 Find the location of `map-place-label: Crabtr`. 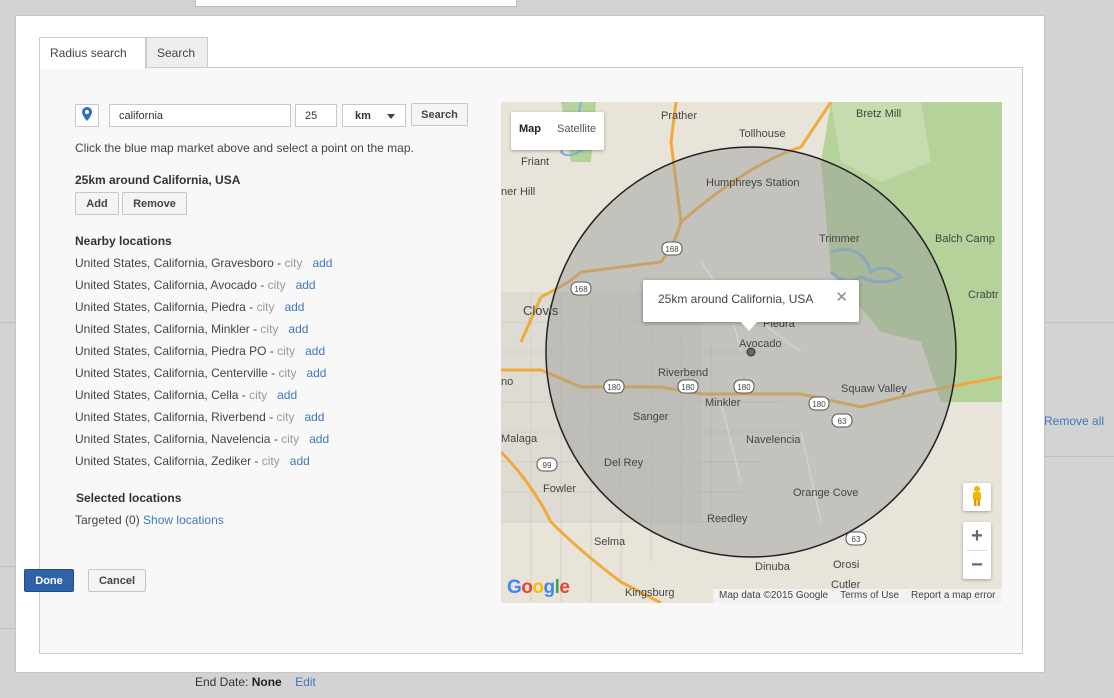

map-place-label: Crabtr is located at coordinates (983, 295).